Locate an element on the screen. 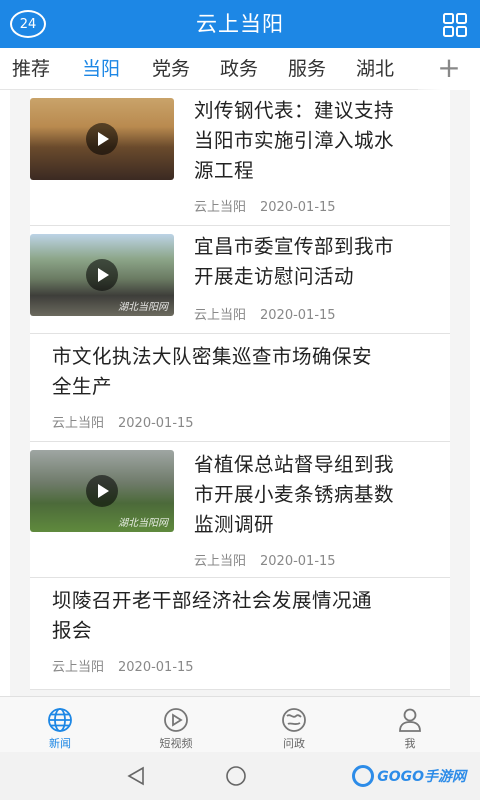  news-title: 宜昌市委宣传部到我市 开展走访慰问活动 is located at coordinates (322, 262).